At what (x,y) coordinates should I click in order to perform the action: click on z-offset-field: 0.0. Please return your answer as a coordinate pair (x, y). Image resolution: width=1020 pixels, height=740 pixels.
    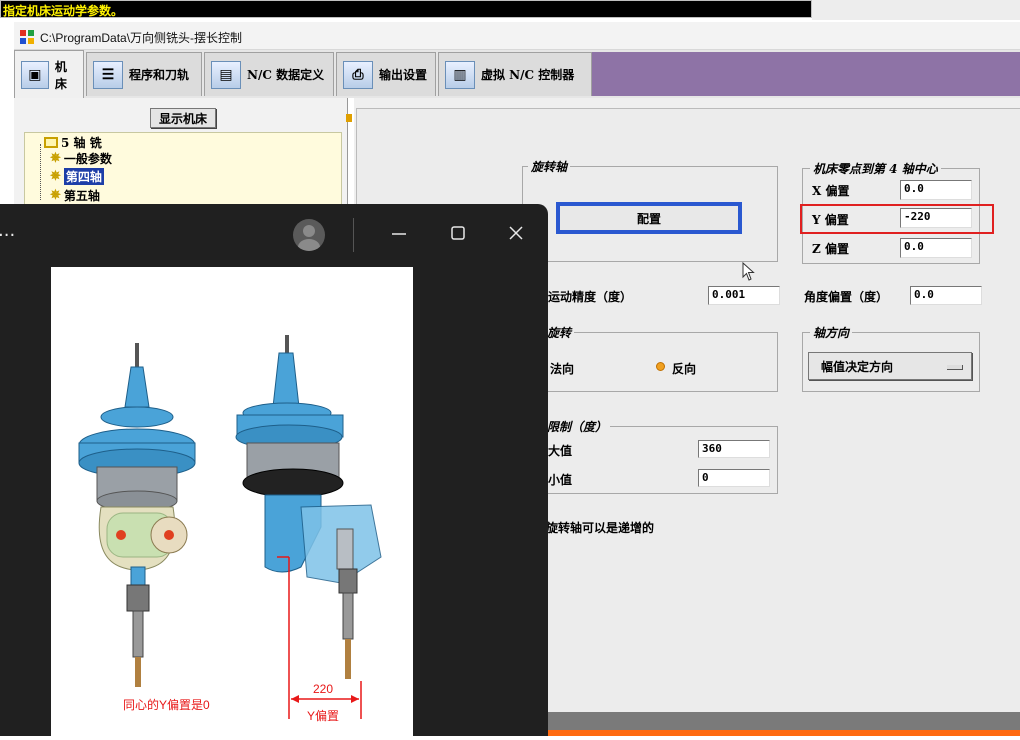
    Looking at the image, I should click on (936, 248).